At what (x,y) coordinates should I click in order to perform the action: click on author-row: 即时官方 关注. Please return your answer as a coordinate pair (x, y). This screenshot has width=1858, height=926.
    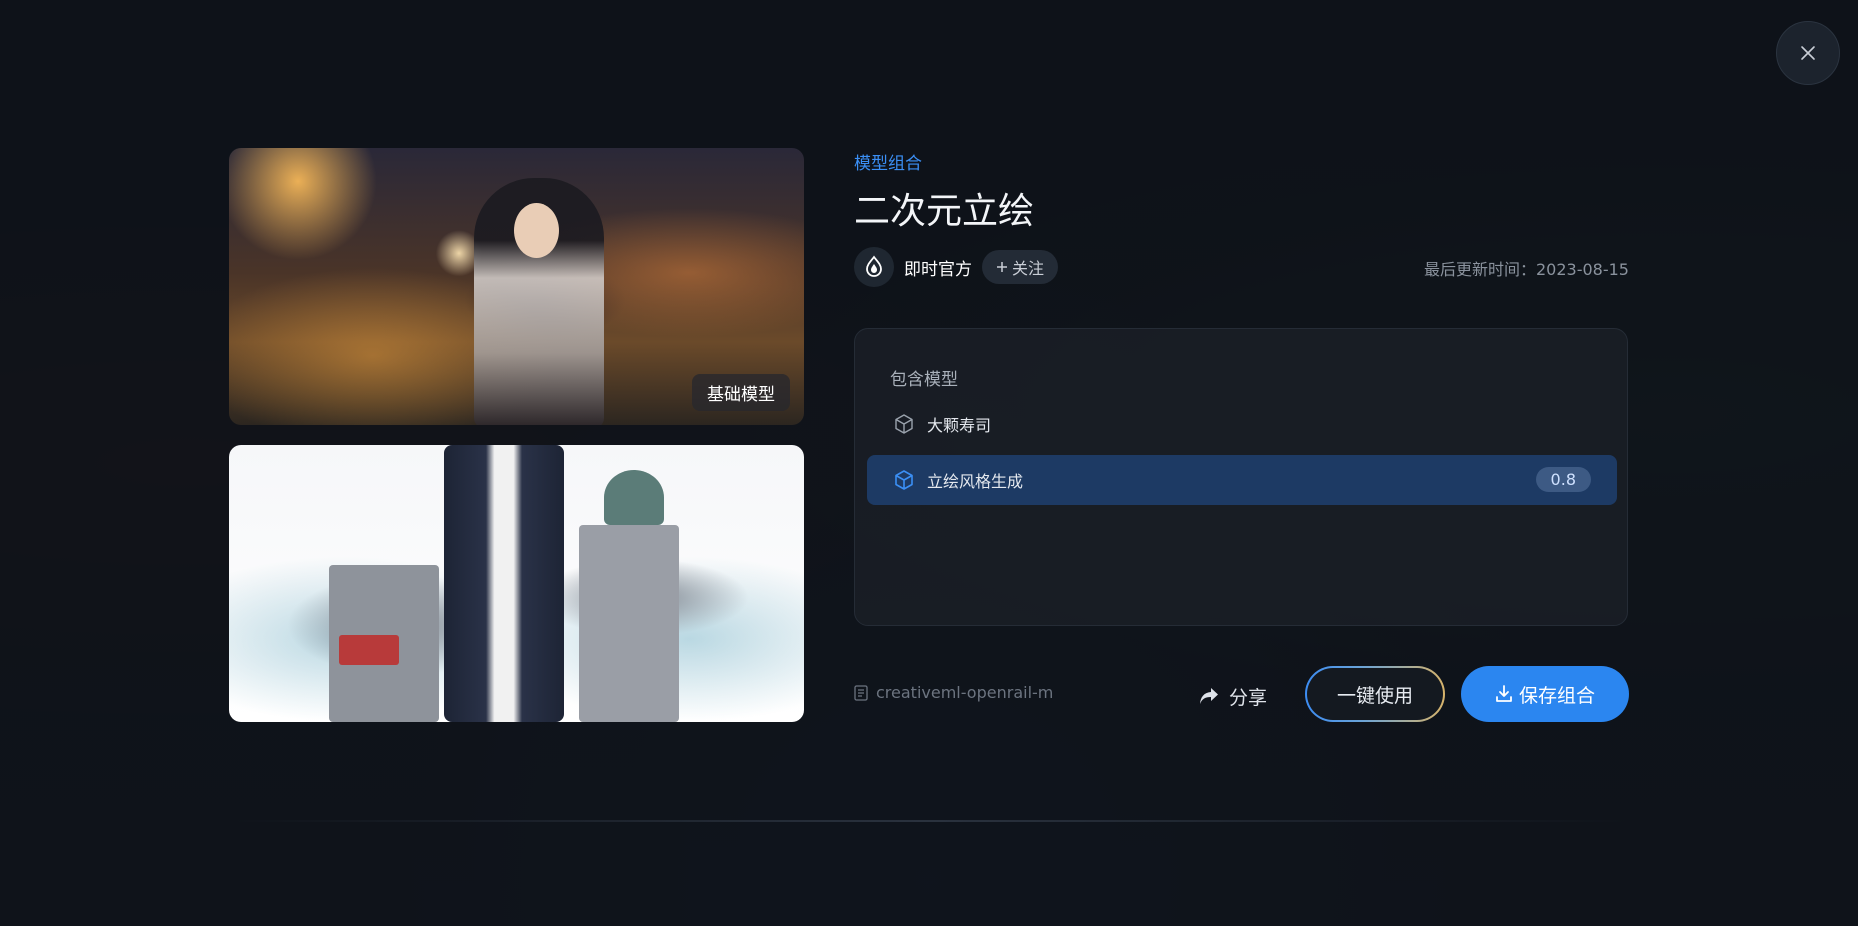
    Looking at the image, I should click on (956, 267).